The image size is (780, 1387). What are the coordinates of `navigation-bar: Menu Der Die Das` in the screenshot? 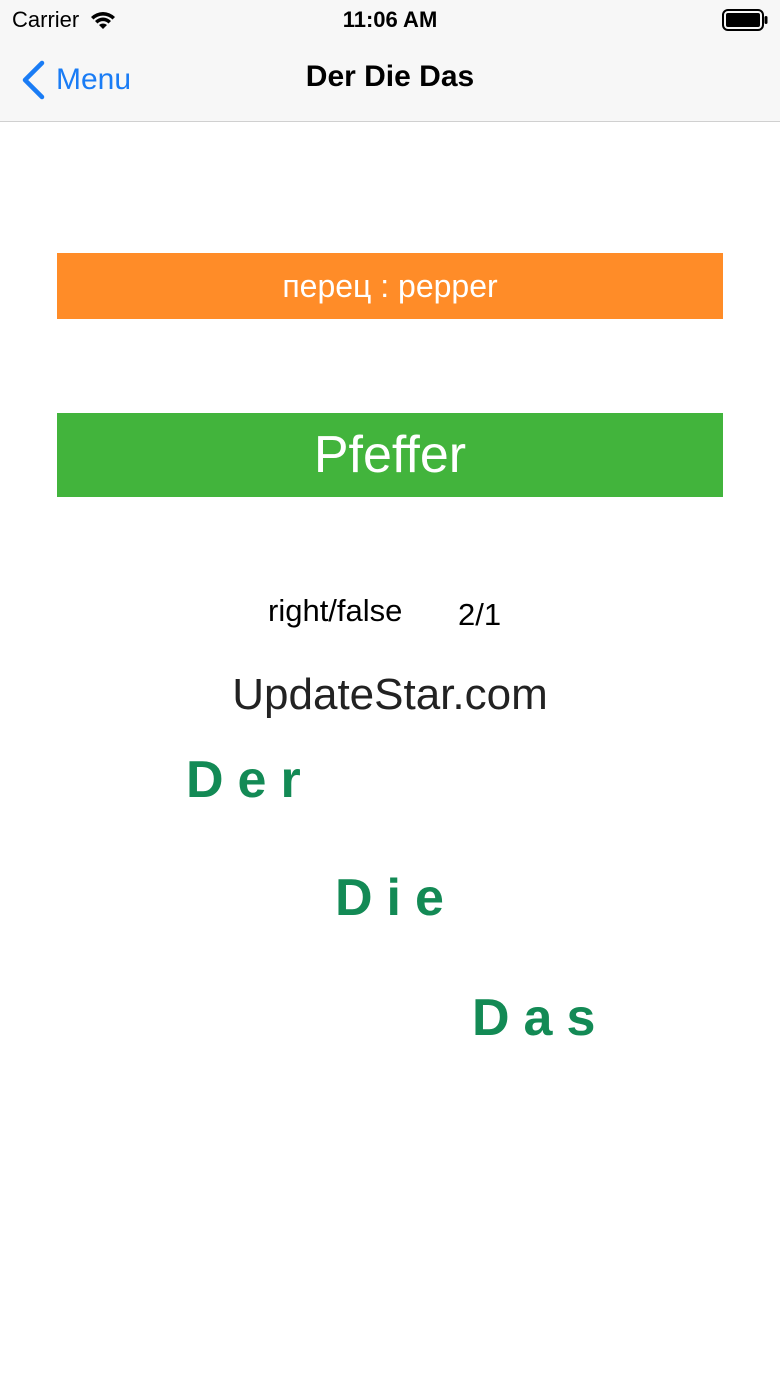 It's located at (390, 81).